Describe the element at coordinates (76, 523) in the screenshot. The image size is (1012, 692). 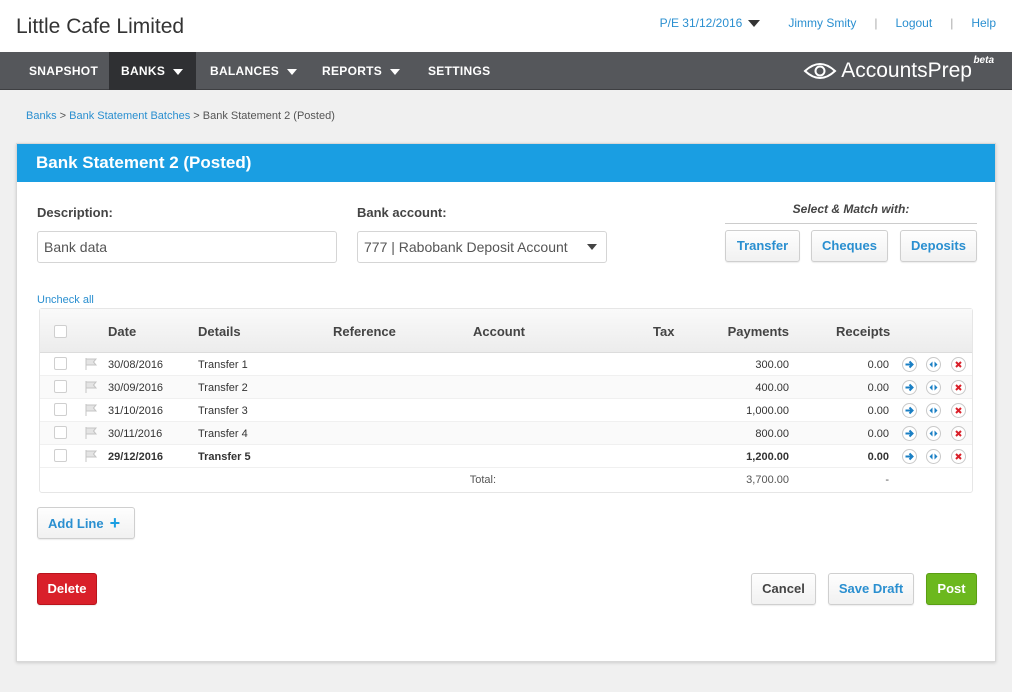
I see `add-line-label: Add Line` at that location.